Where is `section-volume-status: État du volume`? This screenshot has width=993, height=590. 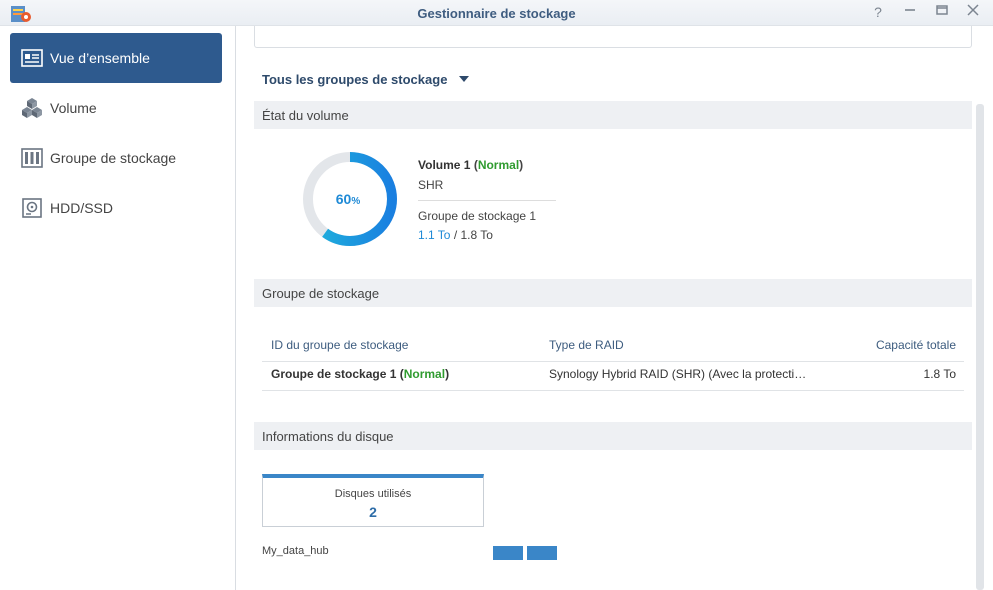
section-volume-status: État du volume is located at coordinates (613, 115).